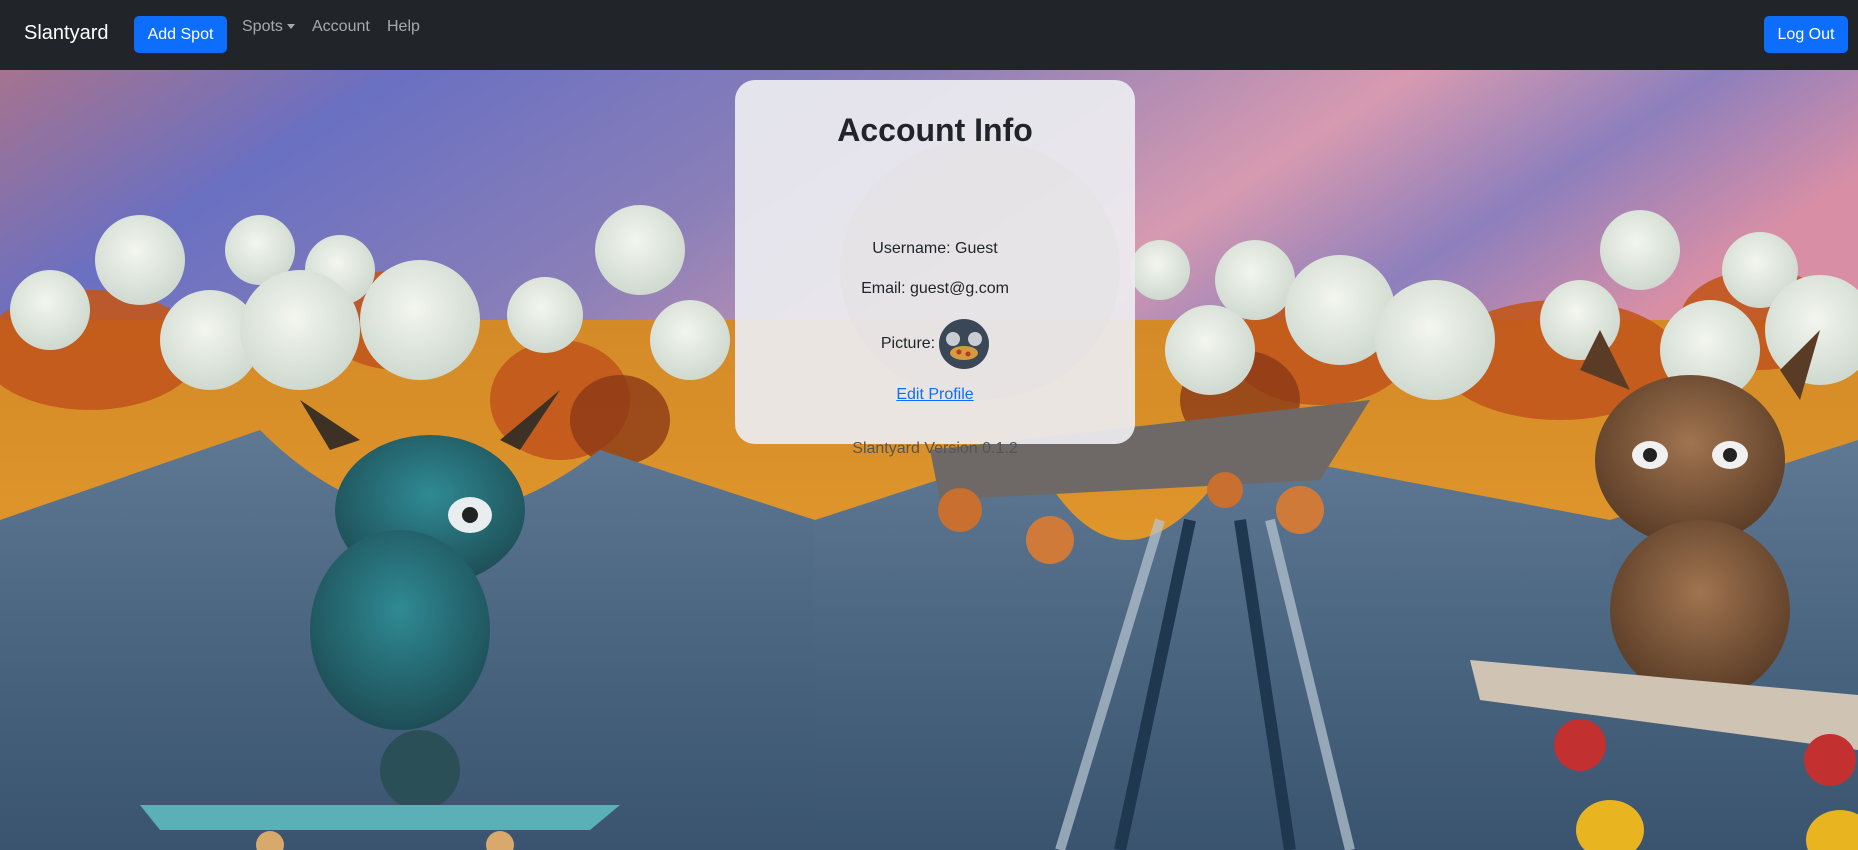 The width and height of the screenshot is (1858, 850). I want to click on picture-label: Picture:, so click(908, 343).